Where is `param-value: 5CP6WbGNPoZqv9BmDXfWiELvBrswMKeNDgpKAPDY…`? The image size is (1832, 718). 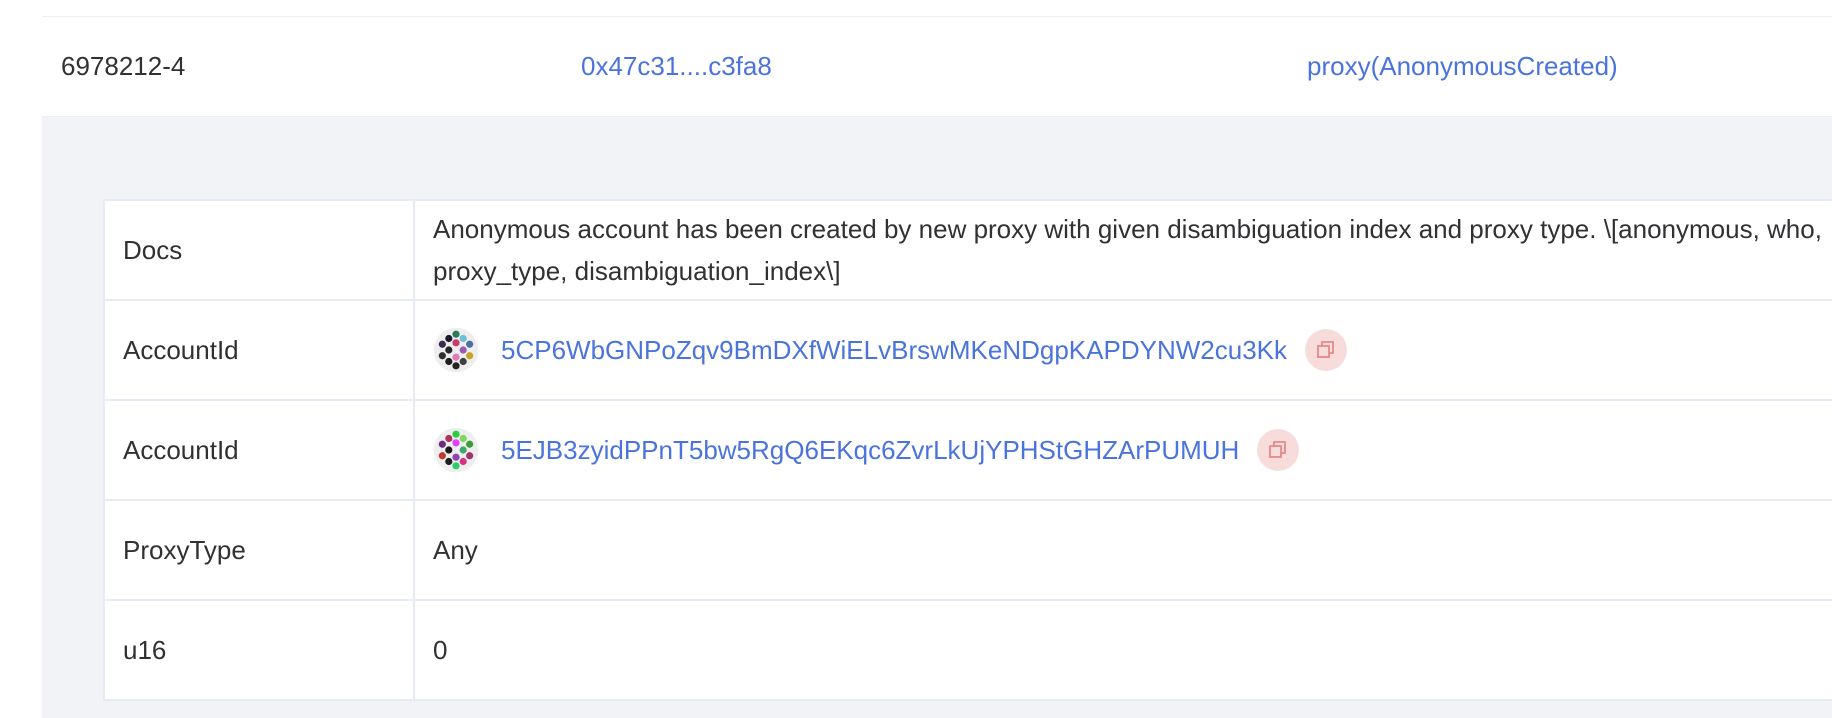 param-value: 5CP6WbGNPoZqv9BmDXfWiELvBrswMKeNDgpKAPDY… is located at coordinates (1122, 350).